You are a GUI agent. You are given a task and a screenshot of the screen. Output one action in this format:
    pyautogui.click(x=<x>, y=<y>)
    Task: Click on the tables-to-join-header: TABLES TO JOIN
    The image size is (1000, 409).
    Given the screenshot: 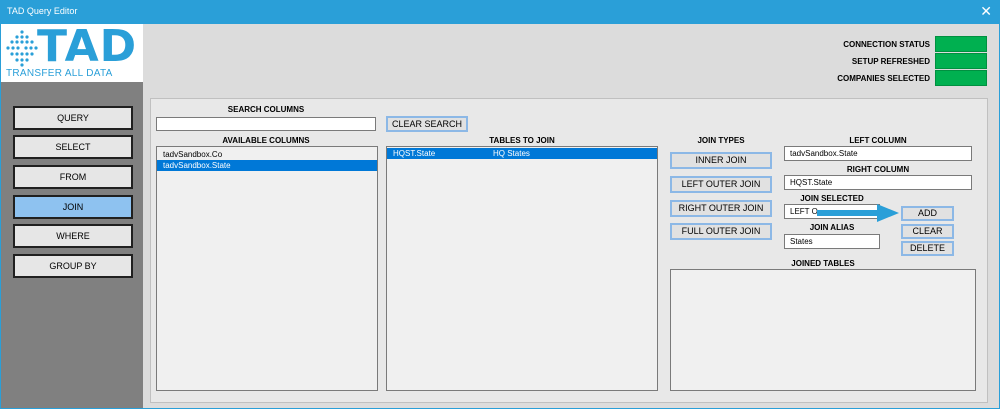 What is the action you would take?
    pyautogui.click(x=522, y=140)
    